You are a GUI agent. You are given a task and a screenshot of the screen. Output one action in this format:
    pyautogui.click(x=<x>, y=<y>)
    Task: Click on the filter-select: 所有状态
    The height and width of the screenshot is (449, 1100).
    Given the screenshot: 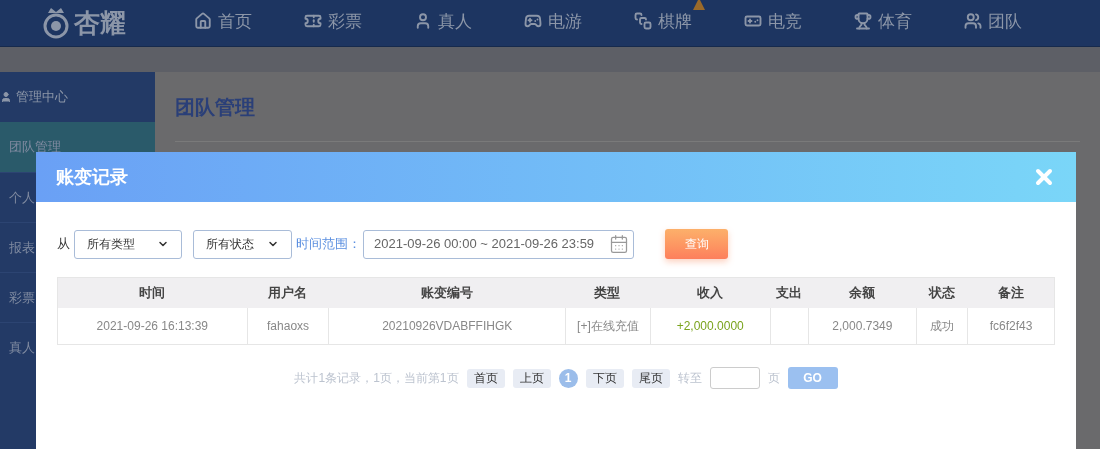 What is the action you would take?
    pyautogui.click(x=242, y=244)
    